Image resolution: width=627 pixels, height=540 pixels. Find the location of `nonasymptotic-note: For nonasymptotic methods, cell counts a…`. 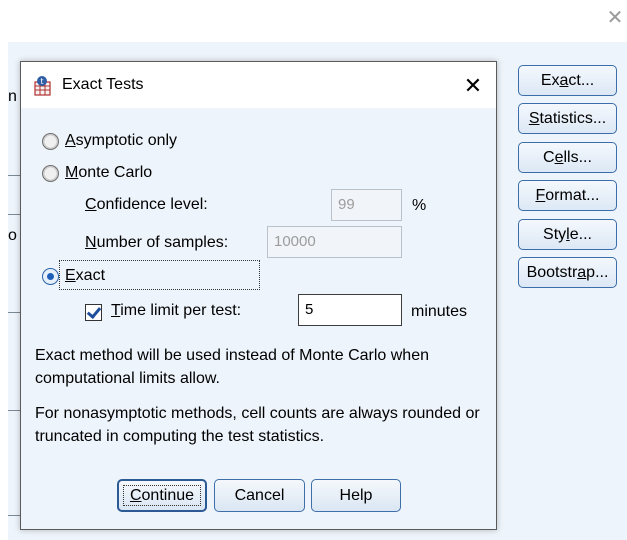

nonasymptotic-note: For nonasymptotic methods, cell counts a… is located at coordinates (257, 425).